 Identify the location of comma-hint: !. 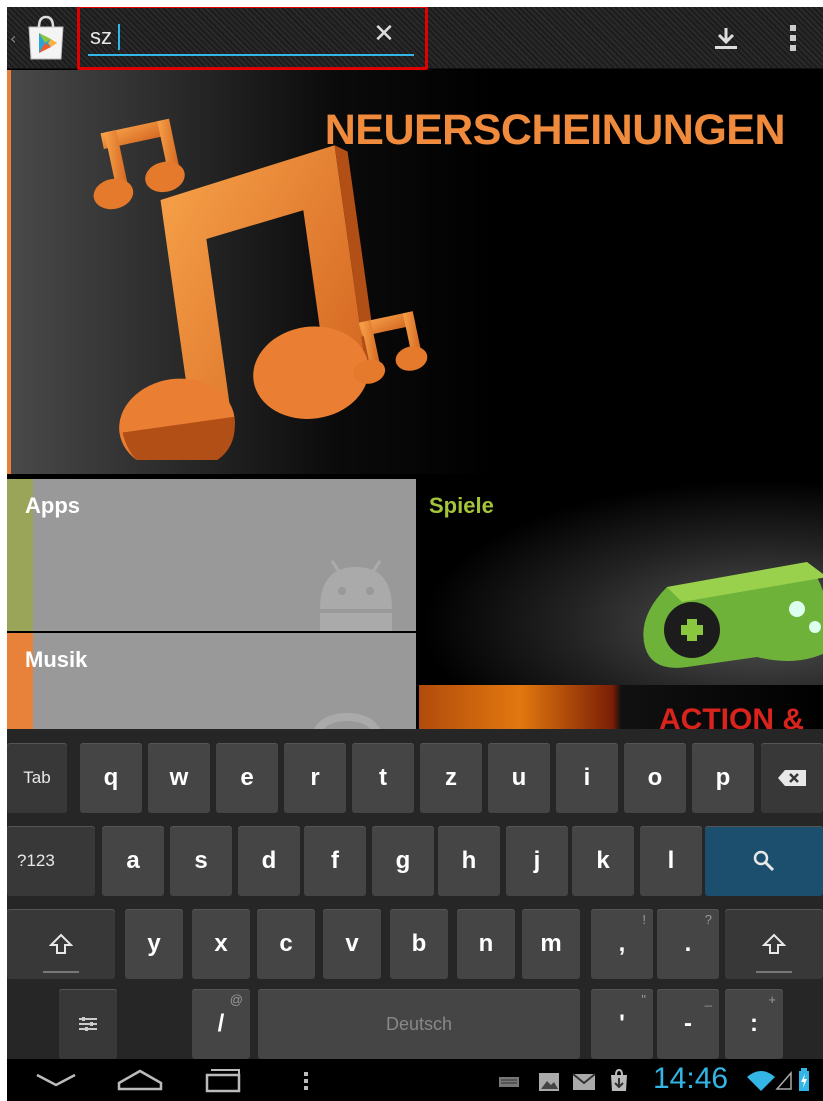
(644, 919).